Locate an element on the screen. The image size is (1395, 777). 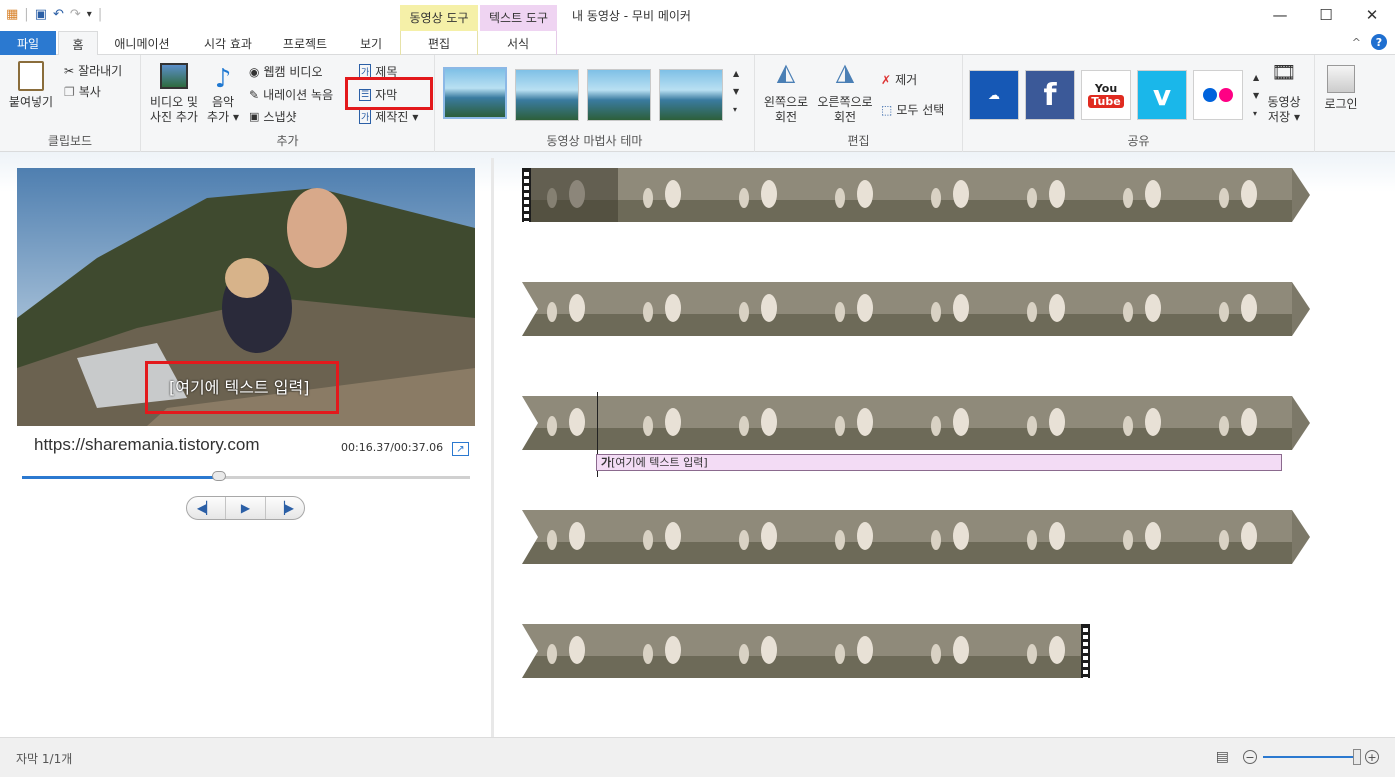
share-group: ☁ f You Tube v ▲ ▼ ▾ 🎞 동영상 저장 ▾ 공유 is located at coordinates (1139, 103).